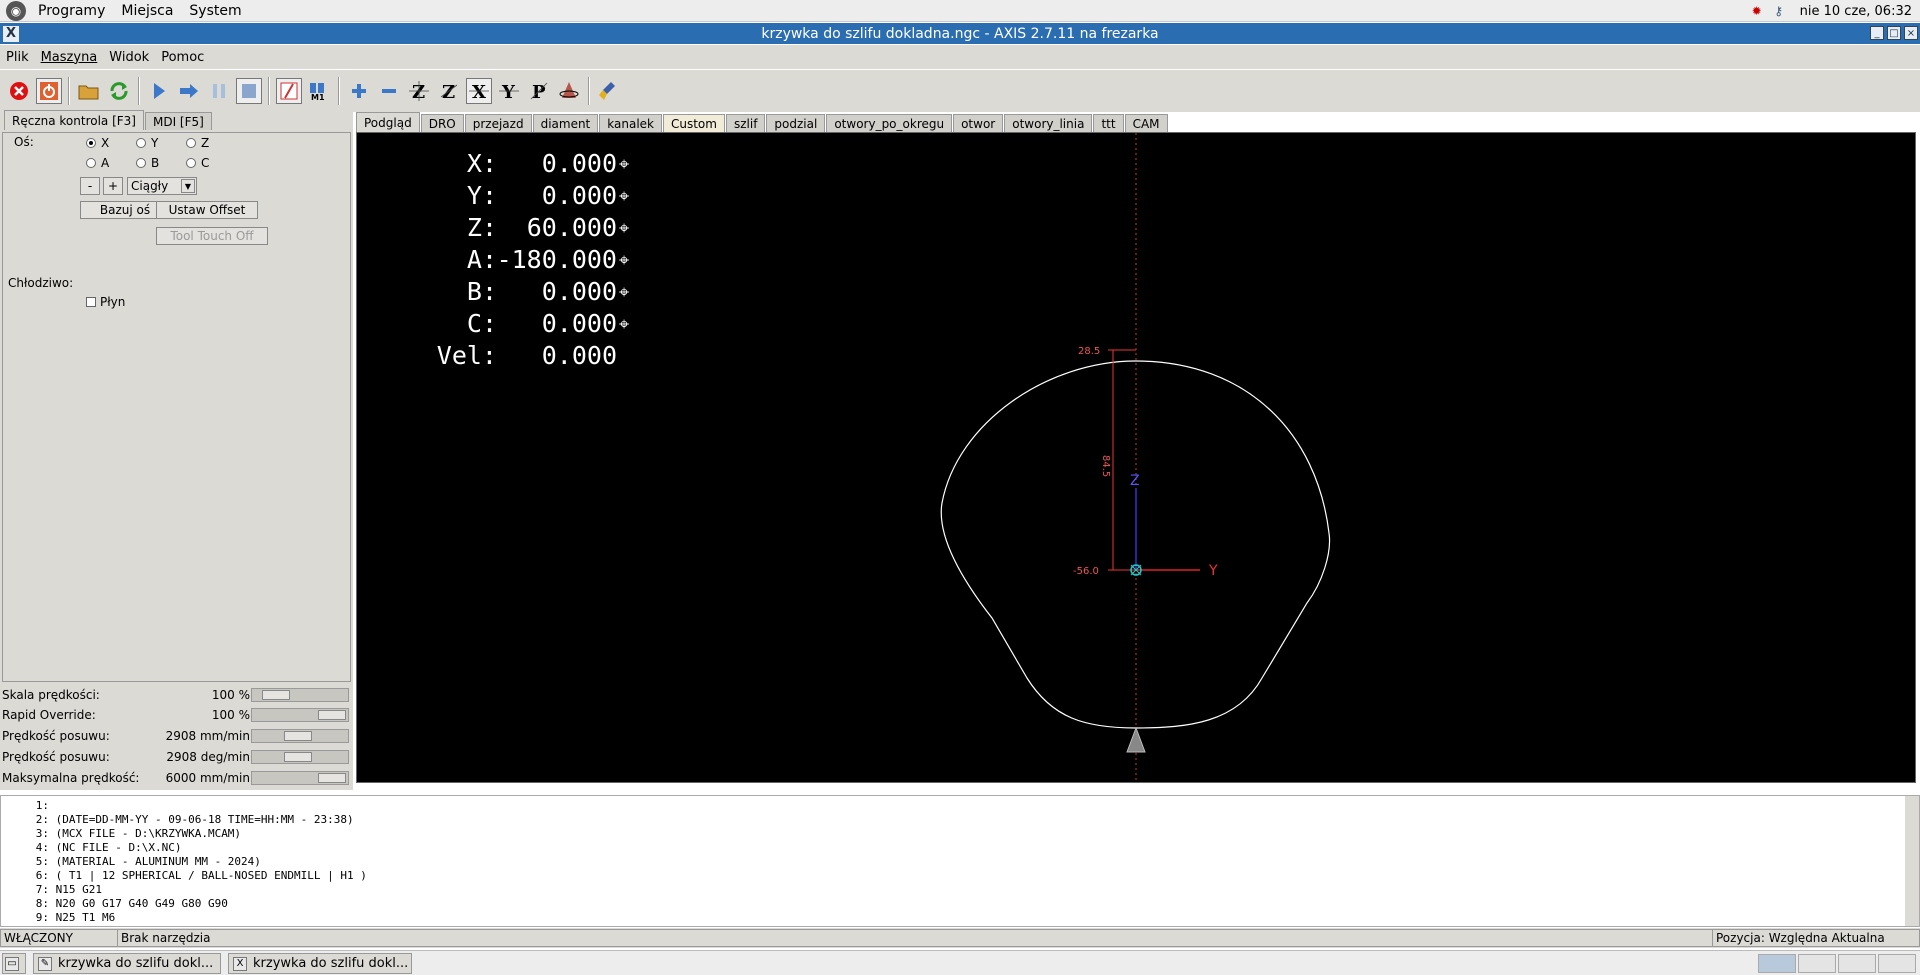 The height and width of the screenshot is (975, 1920). Describe the element at coordinates (796, 123) in the screenshot. I see `tab-podzial: podzial` at that location.